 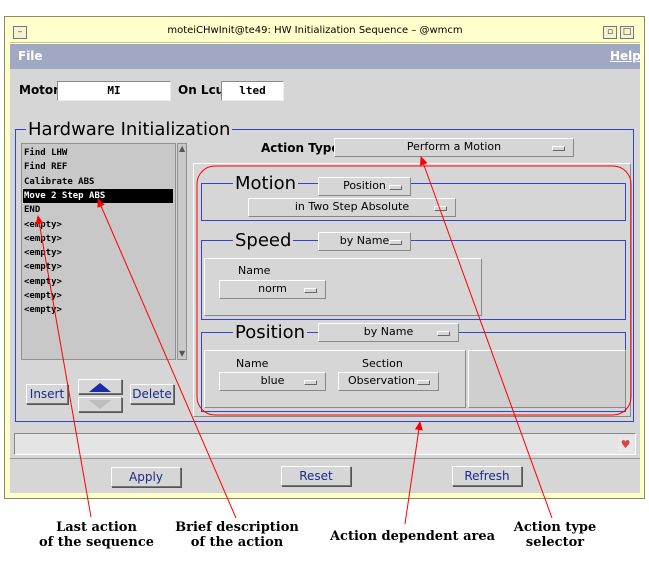 I want to click on arrow-action-type, so click(x=486, y=337).